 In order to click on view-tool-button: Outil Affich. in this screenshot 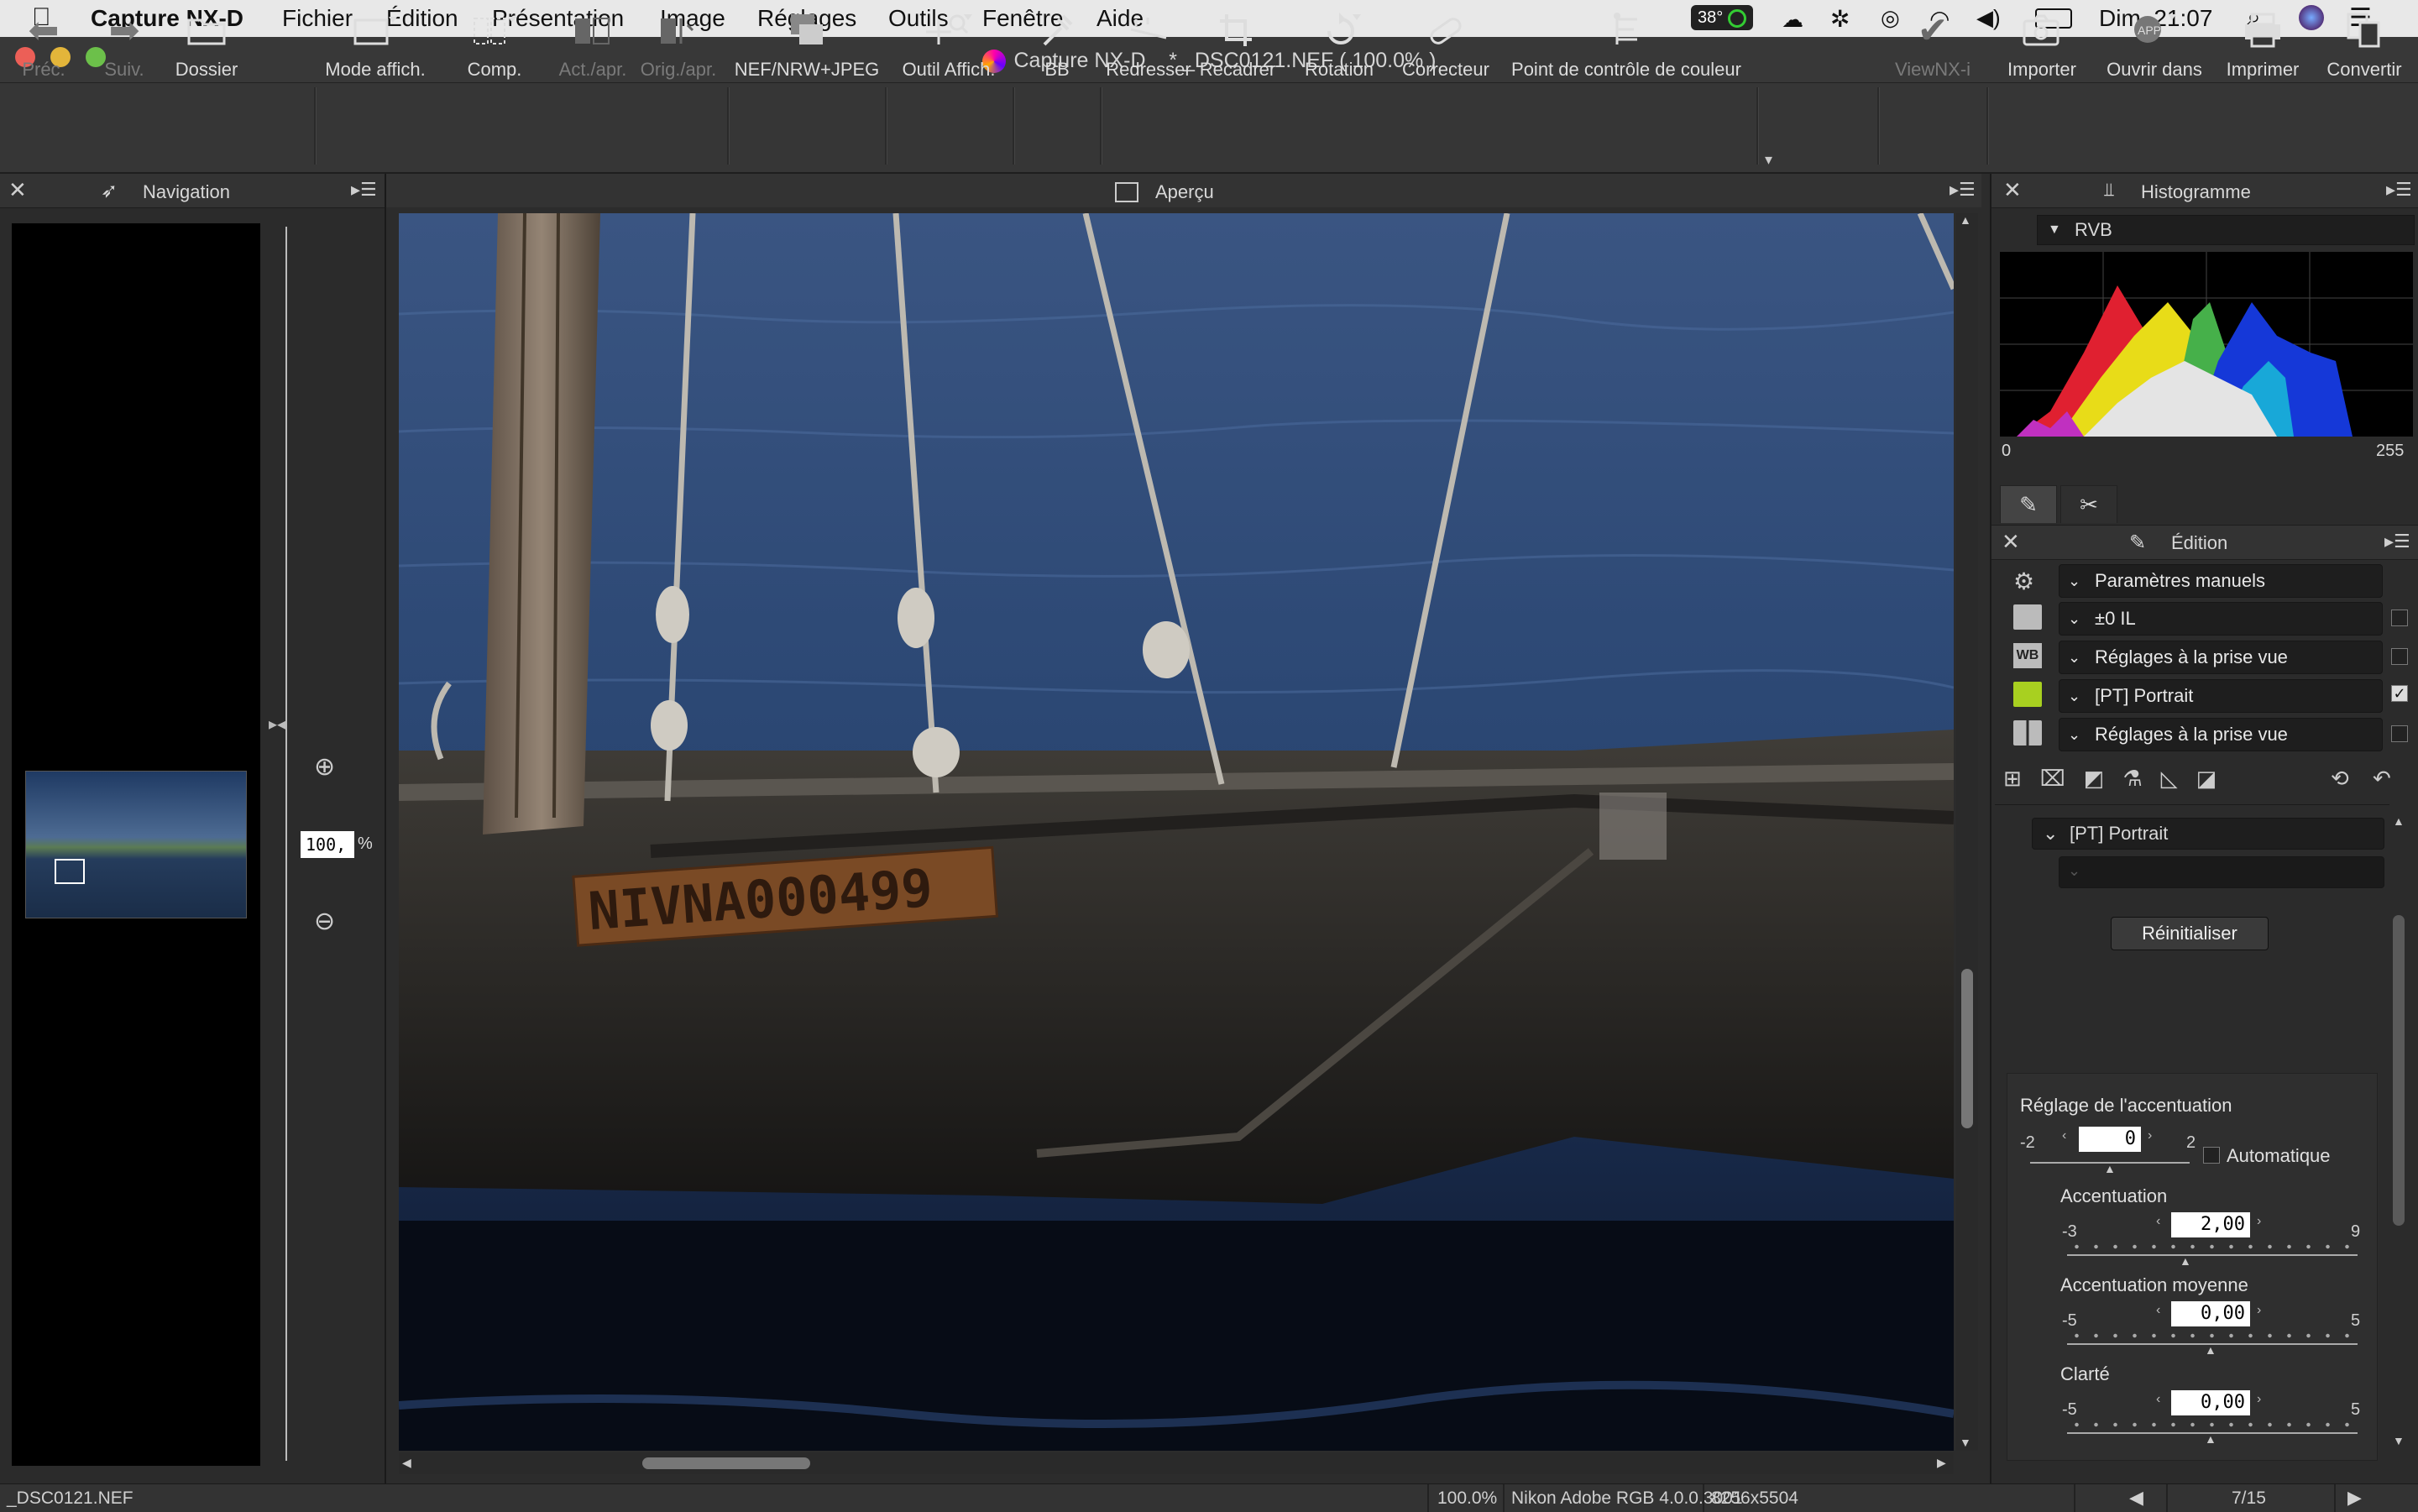, I will do `click(949, 46)`.